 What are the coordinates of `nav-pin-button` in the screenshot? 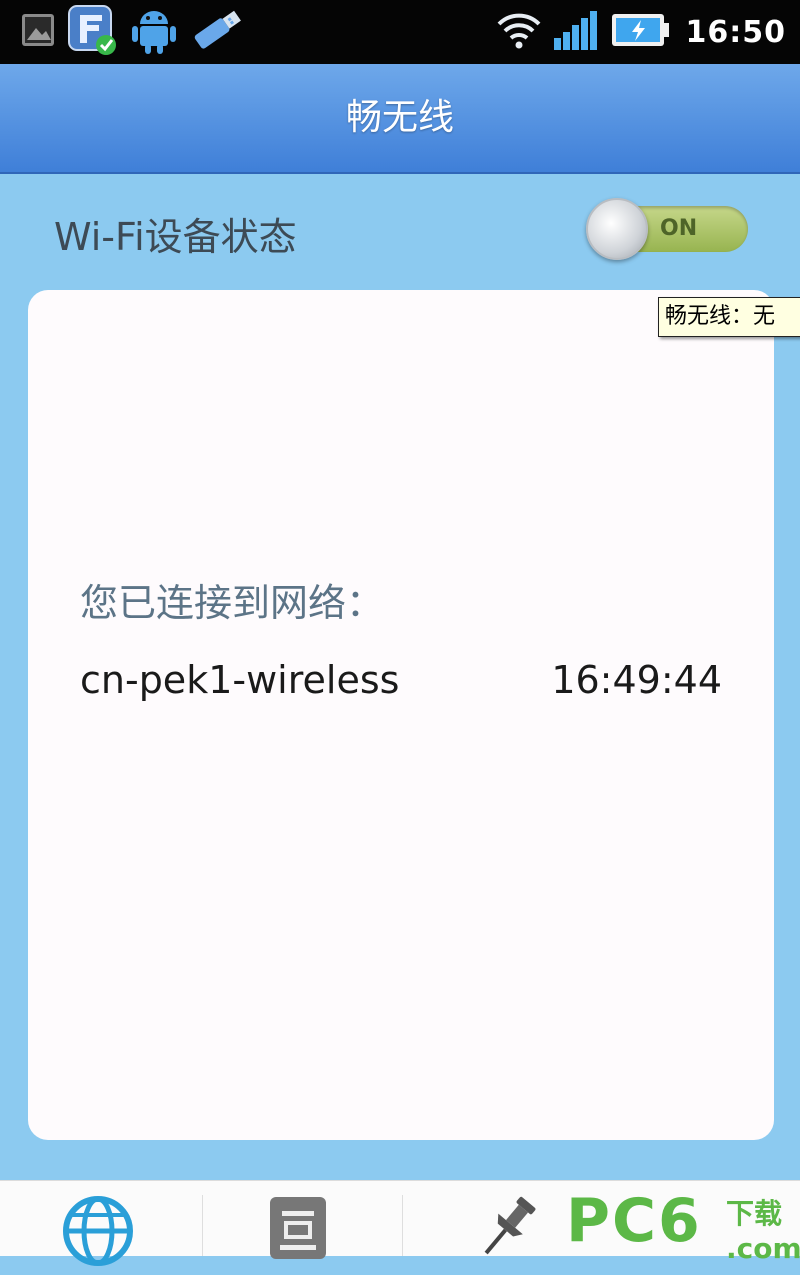 It's located at (517, 1223).